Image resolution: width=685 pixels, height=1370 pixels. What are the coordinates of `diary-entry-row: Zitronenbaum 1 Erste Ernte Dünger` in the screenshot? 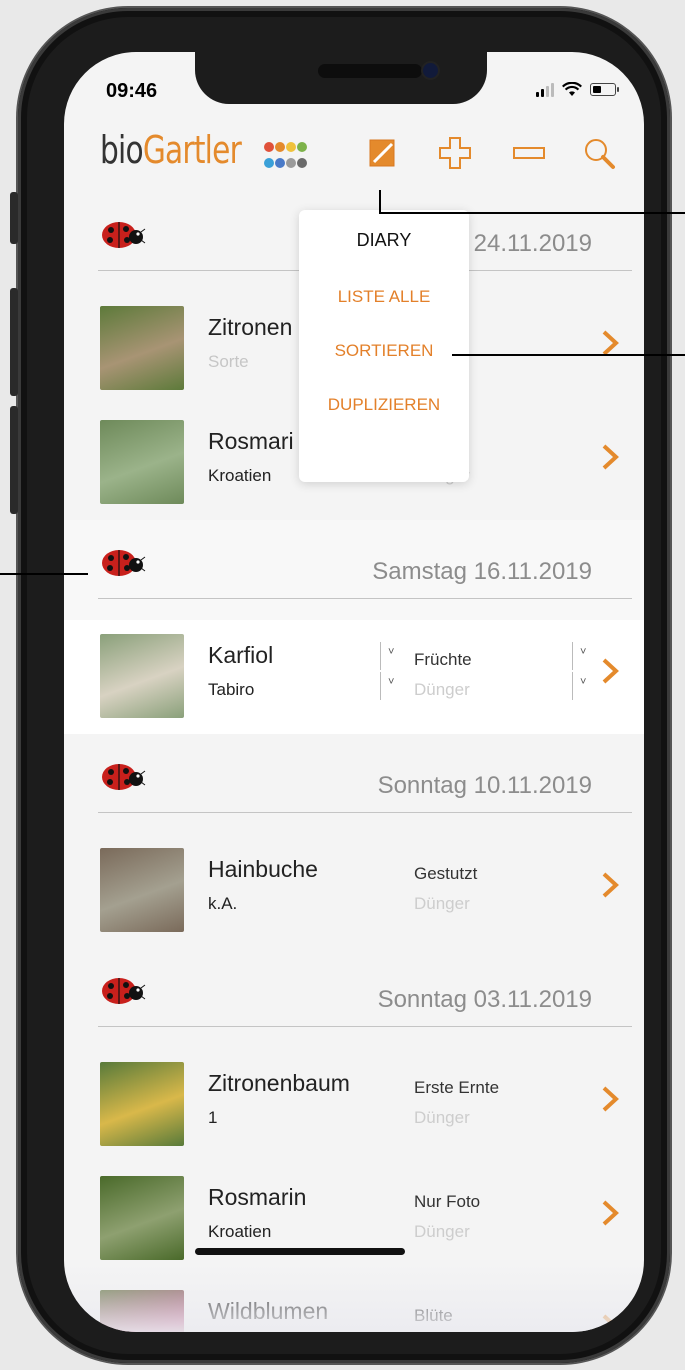 It's located at (354, 1105).